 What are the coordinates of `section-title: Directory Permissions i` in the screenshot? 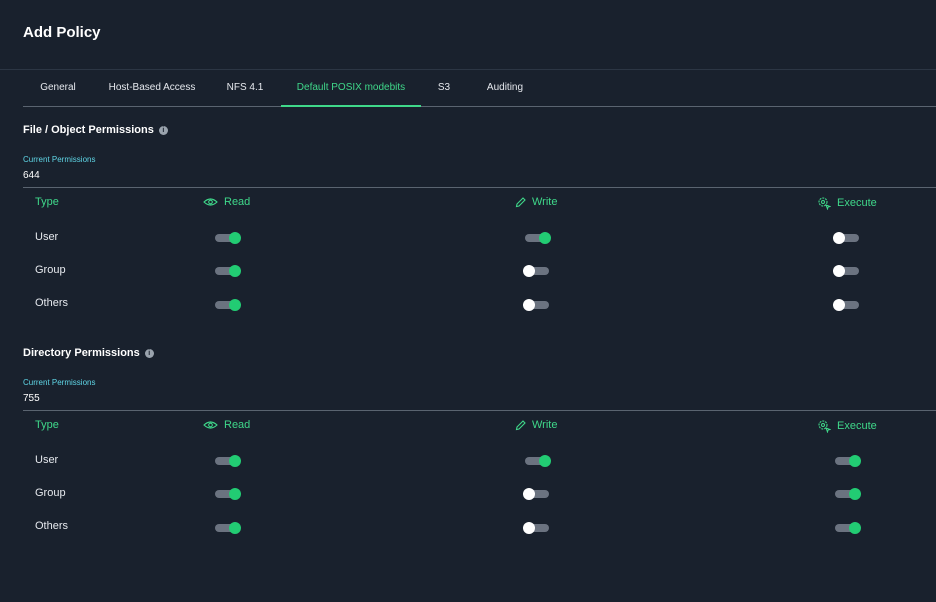 It's located at (88, 353).